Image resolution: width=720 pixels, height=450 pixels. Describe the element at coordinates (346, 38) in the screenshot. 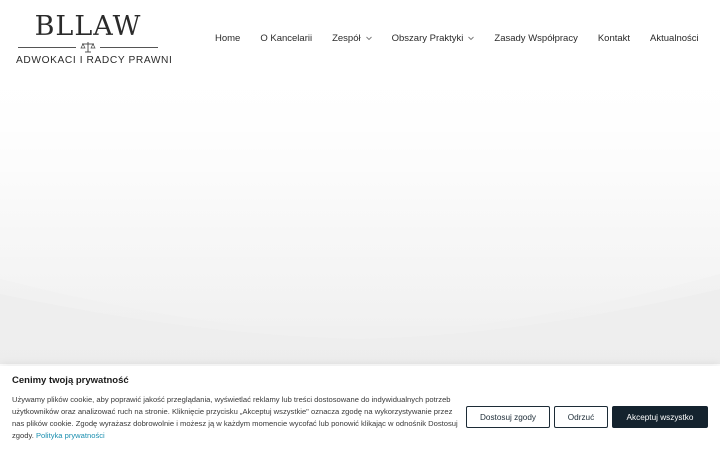

I see `nav-item-label: Zespół` at that location.